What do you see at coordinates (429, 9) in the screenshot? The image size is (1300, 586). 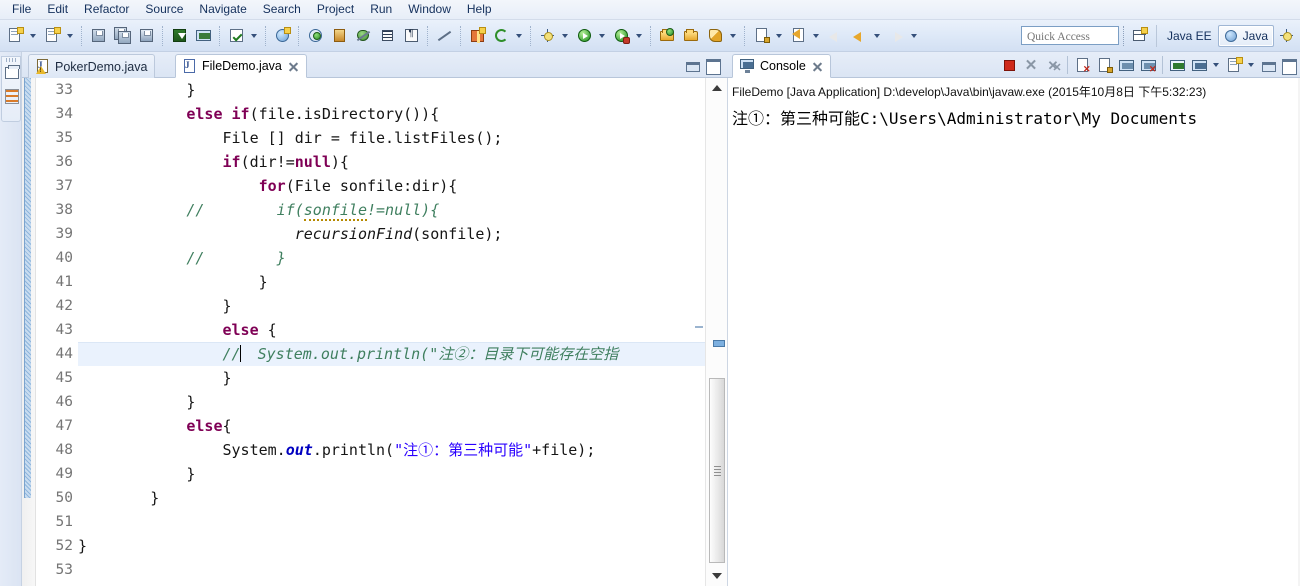 I see `menu-item-window: Window` at bounding box center [429, 9].